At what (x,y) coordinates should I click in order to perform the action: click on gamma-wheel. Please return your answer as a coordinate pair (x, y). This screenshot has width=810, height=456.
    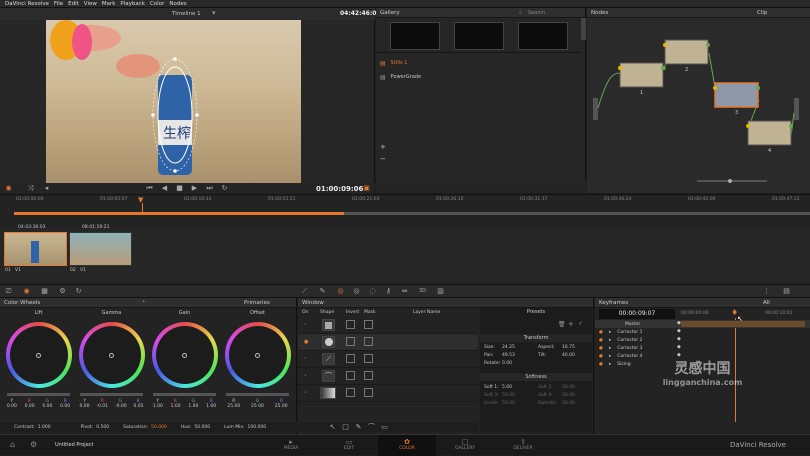
    Looking at the image, I should click on (111, 355).